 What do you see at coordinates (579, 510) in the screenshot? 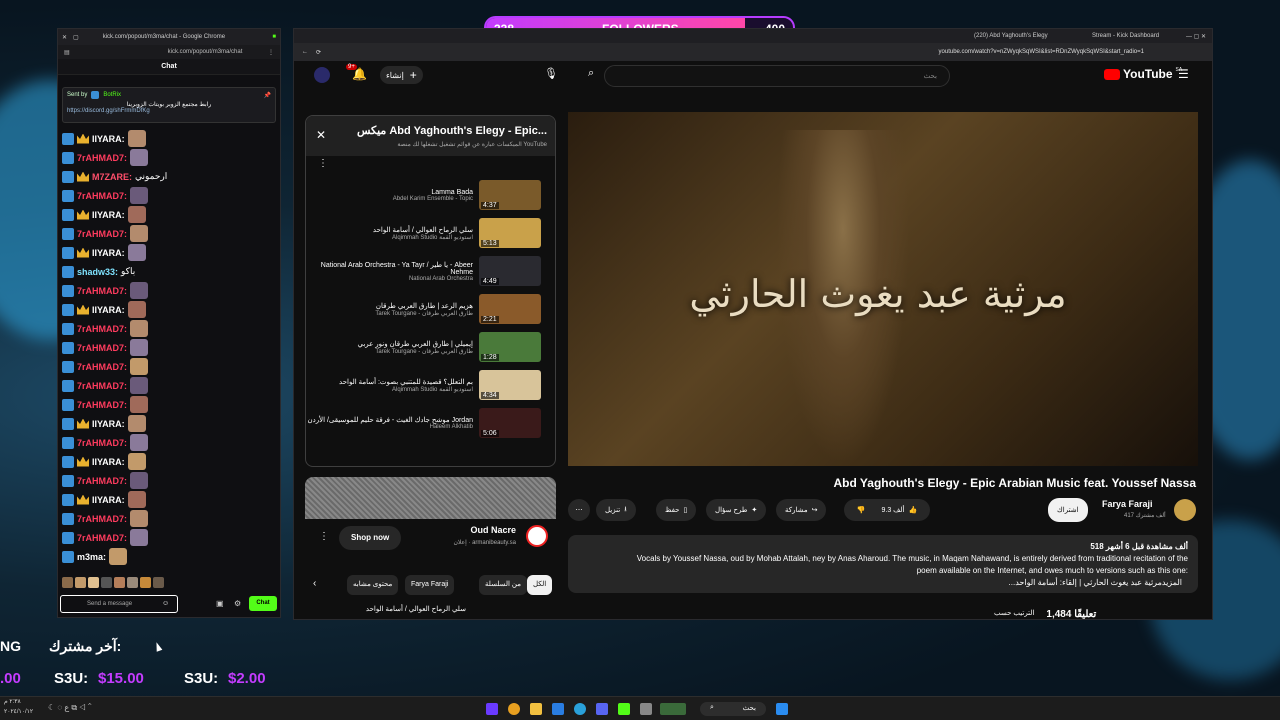
I see `more-button: ⋯` at bounding box center [579, 510].